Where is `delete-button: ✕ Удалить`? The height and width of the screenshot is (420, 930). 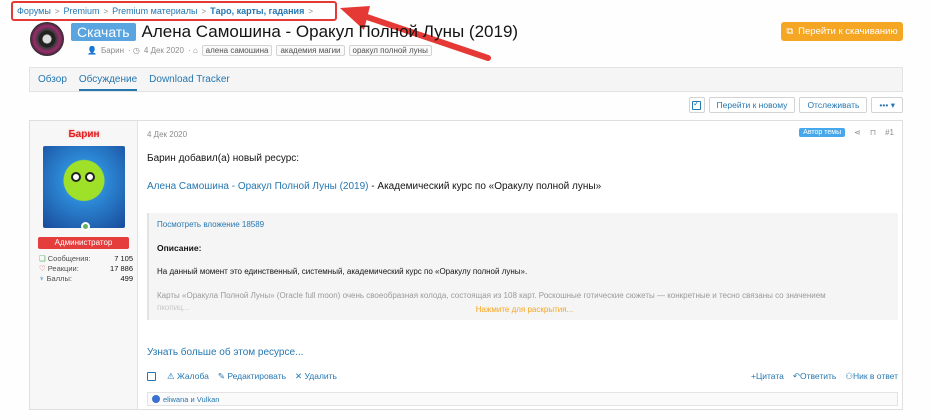
delete-button: ✕ Удалить is located at coordinates (316, 376).